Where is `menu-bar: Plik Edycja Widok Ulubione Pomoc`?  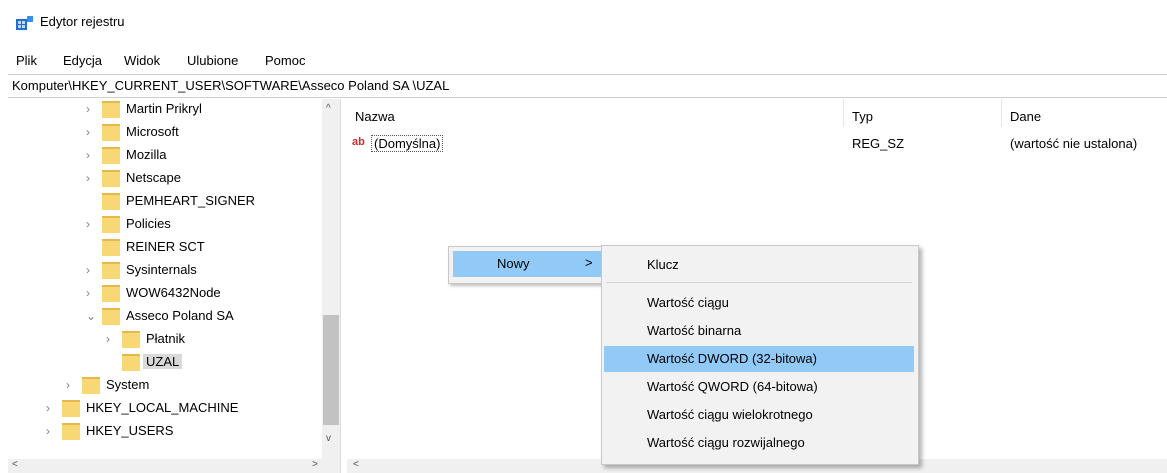 menu-bar: Plik Edycja Widok Ulubione Pomoc is located at coordinates (583, 61).